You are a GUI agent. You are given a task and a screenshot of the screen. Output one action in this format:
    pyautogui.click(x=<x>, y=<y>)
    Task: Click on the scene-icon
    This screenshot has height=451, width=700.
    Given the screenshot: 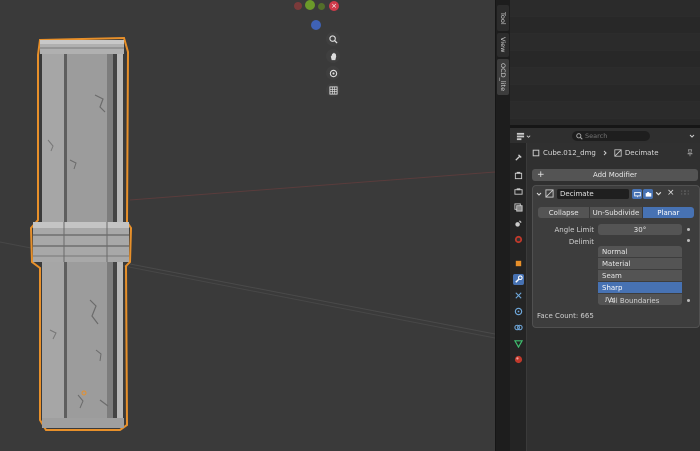 What is the action you would take?
    pyautogui.click(x=518, y=223)
    